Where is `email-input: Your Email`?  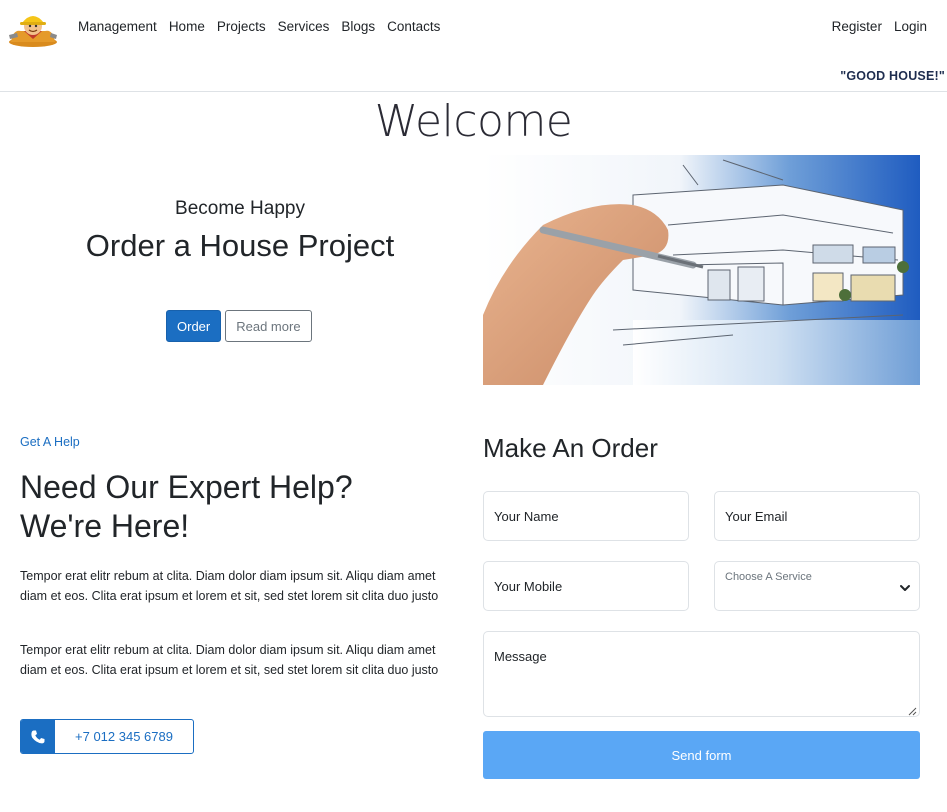
email-input: Your Email is located at coordinates (817, 516).